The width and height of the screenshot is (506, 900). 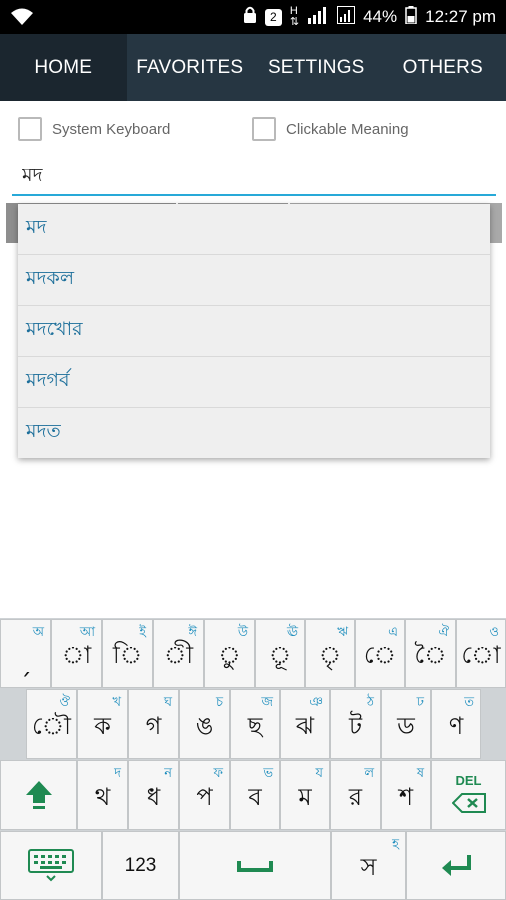 I want to click on key-row1-8: এে, so click(x=380, y=653).